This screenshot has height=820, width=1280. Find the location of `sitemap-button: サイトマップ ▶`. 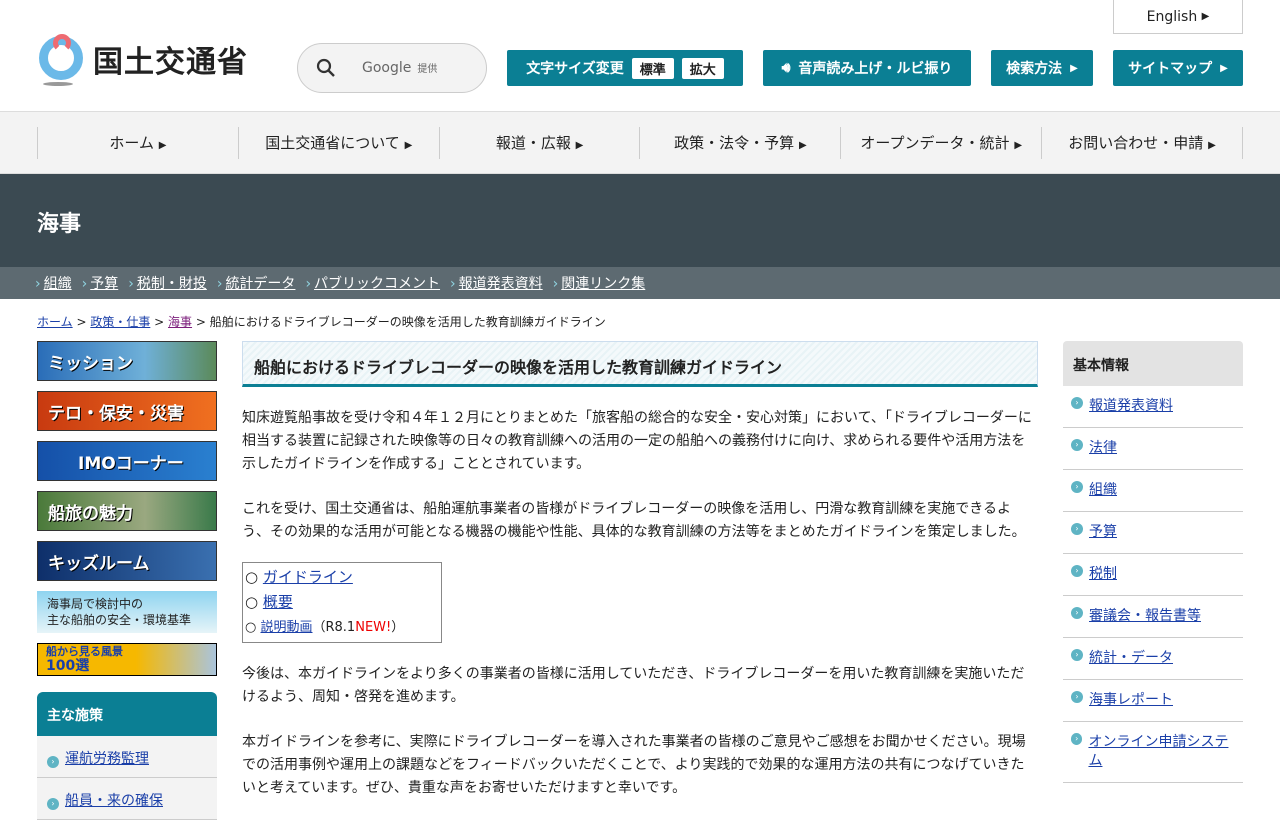

sitemap-button: サイトマップ ▶ is located at coordinates (1178, 68).